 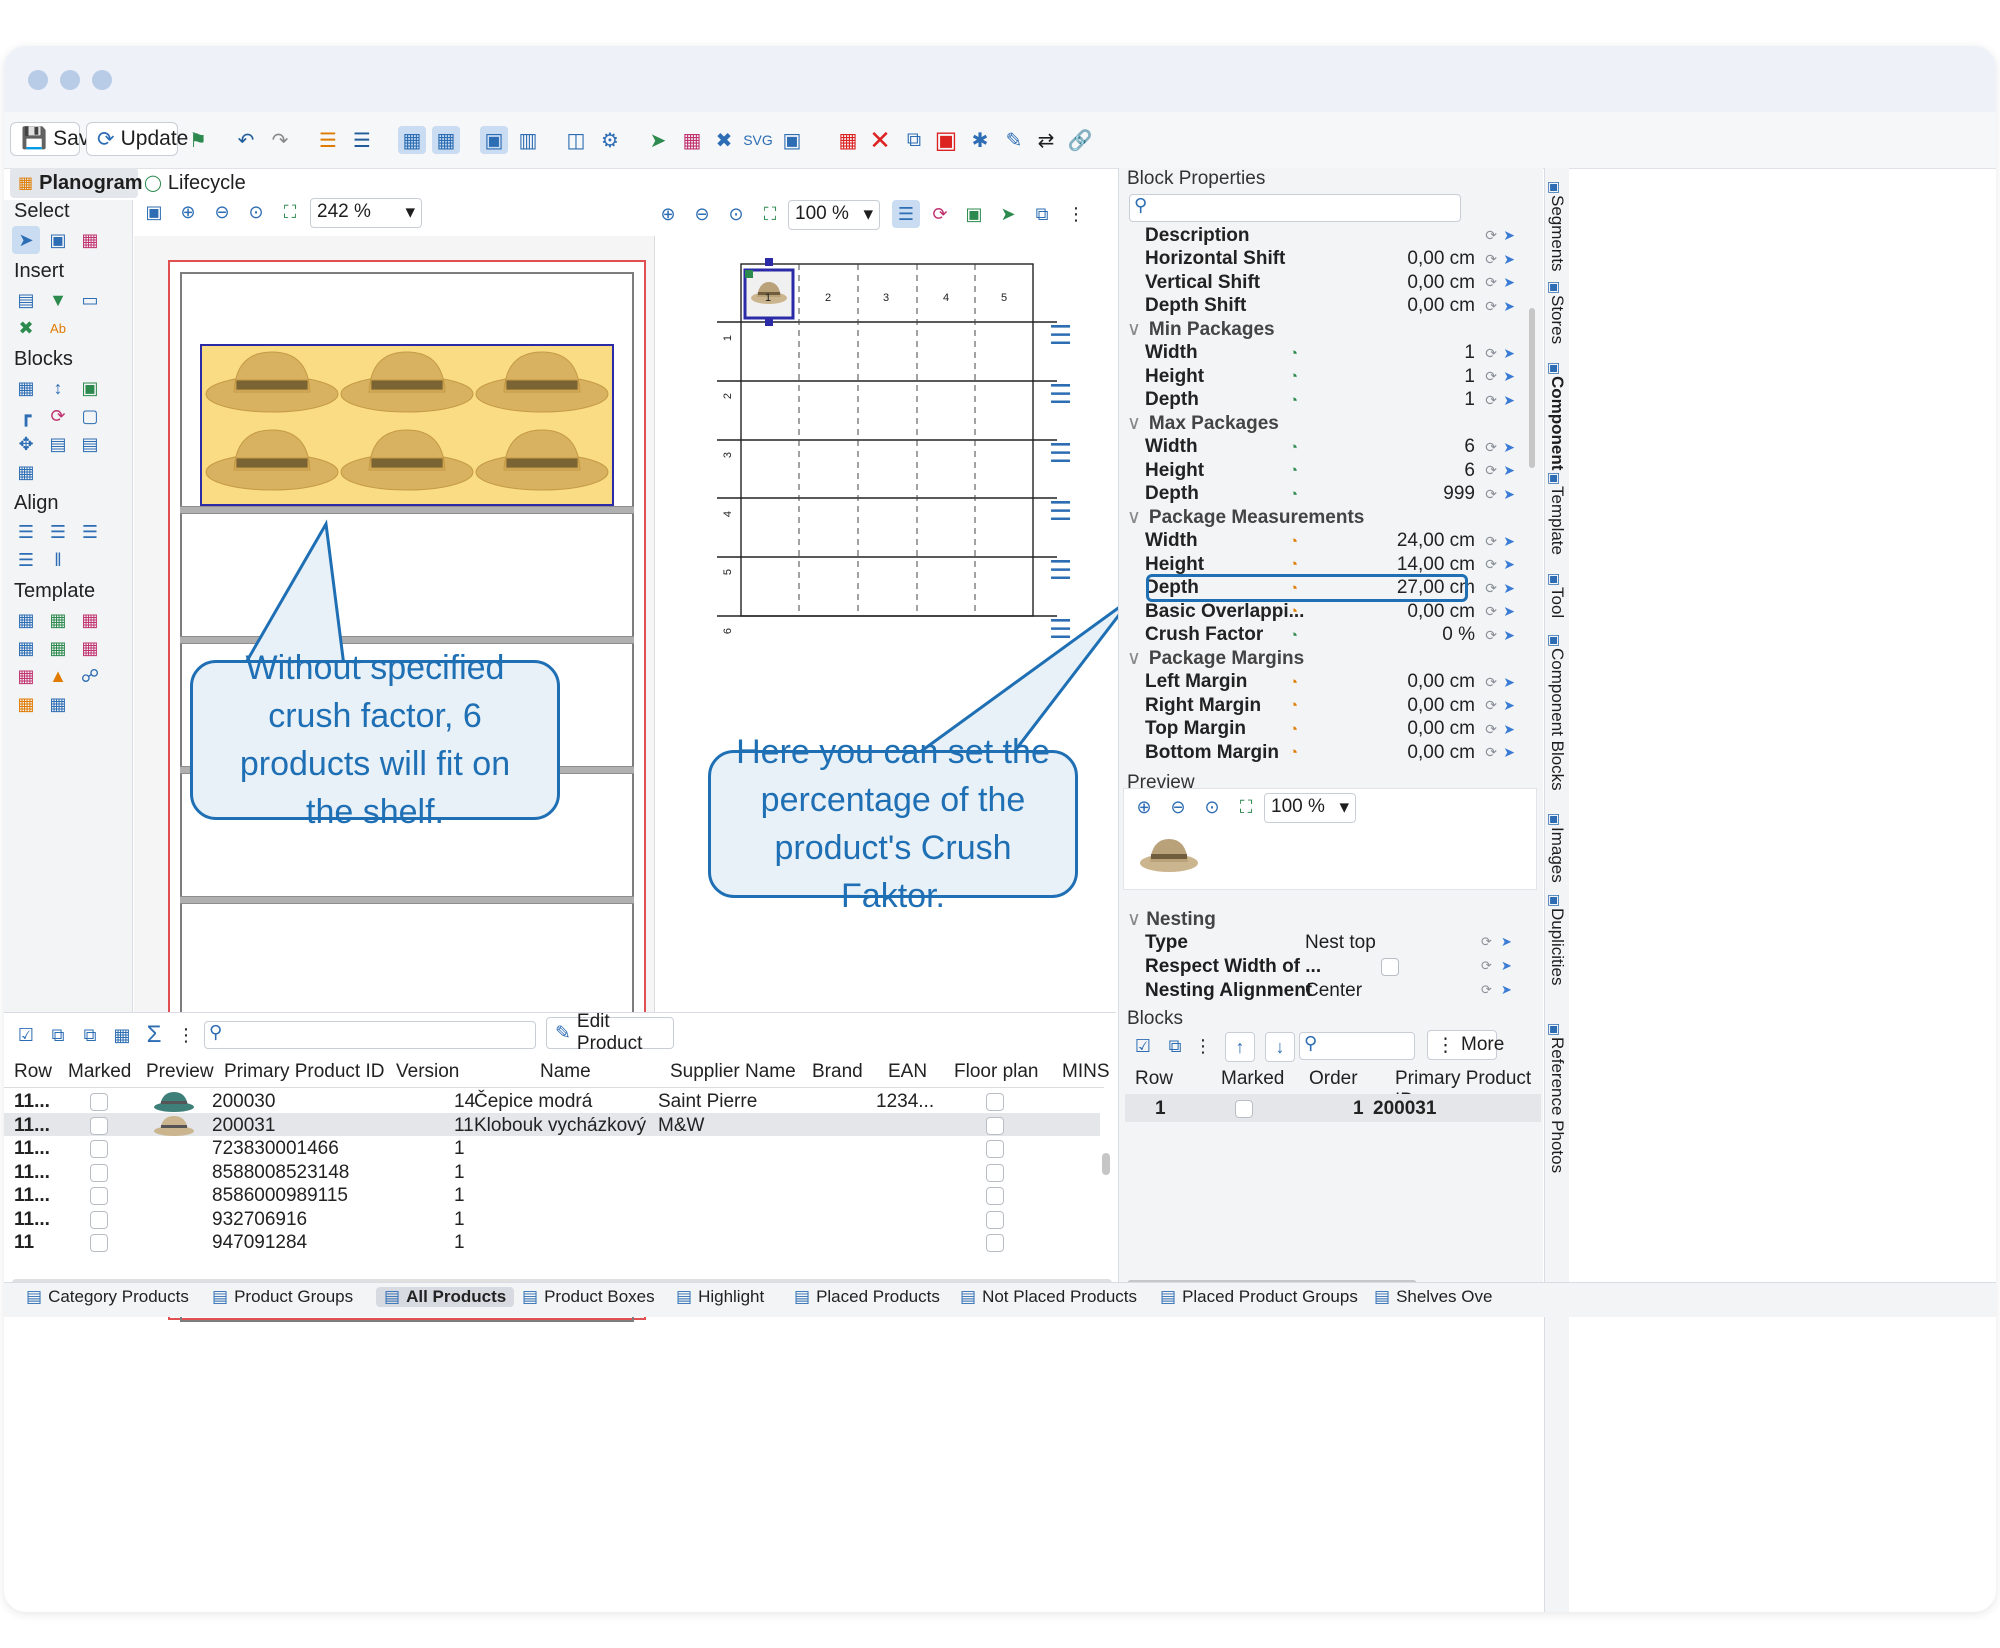 I want to click on preview-zoom-select: 100 % ▾, so click(x=1310, y=808).